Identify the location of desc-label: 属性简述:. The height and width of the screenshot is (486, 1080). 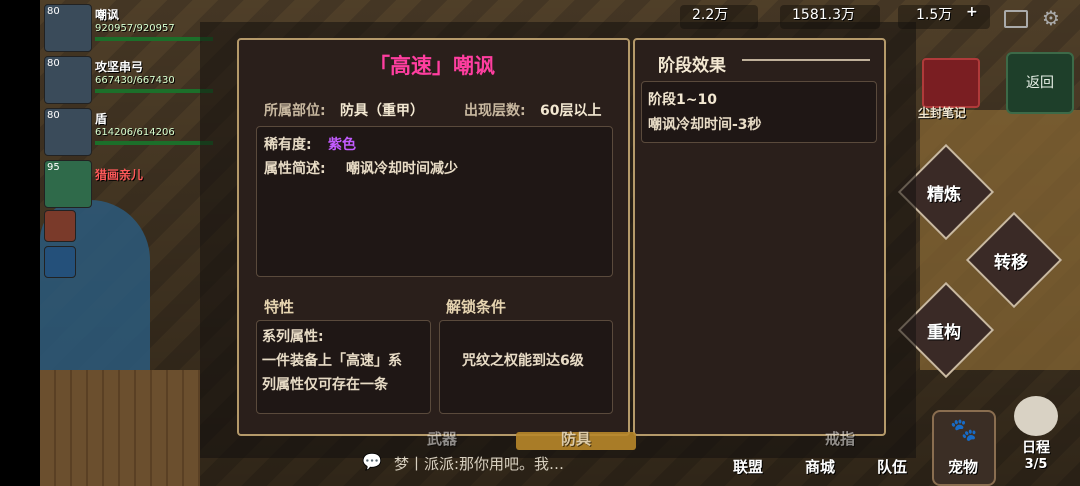
(295, 169).